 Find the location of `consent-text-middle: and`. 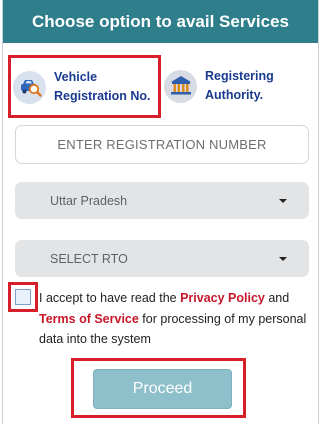

consent-text-middle: and is located at coordinates (277, 298).